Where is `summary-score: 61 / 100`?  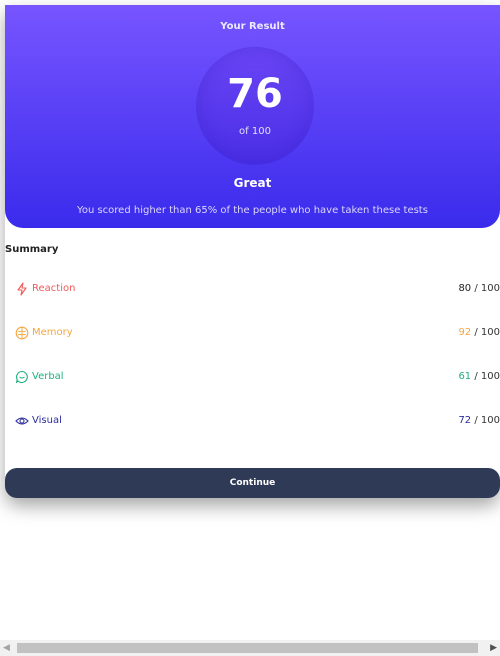
summary-score: 61 / 100 is located at coordinates (479, 376).